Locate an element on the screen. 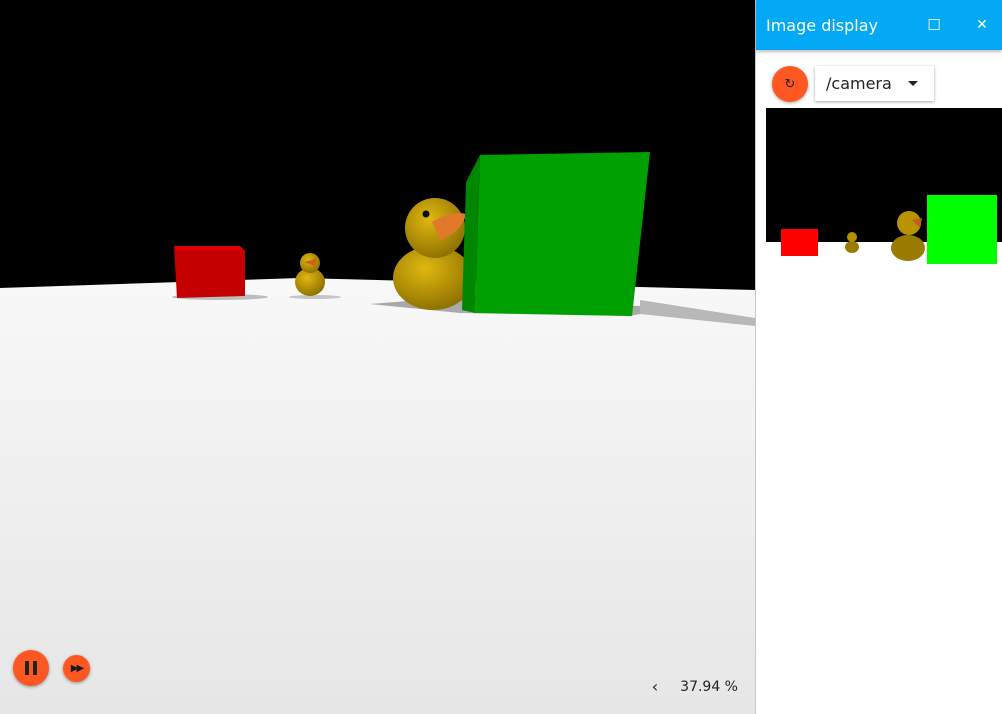 The width and height of the screenshot is (1002, 714). fast-forward-button: ▶▶ is located at coordinates (76, 668).